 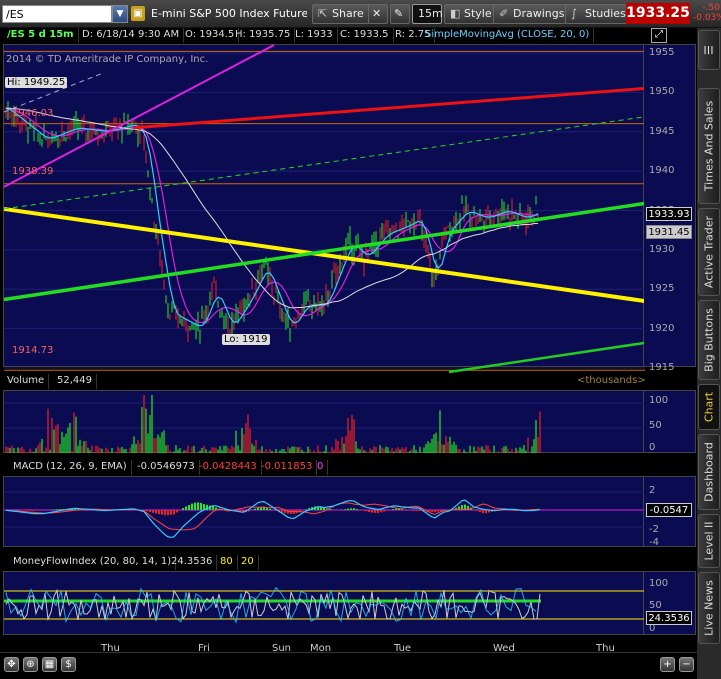 What do you see at coordinates (659, 35) in the screenshot?
I see `expand-icon: ⤢` at bounding box center [659, 35].